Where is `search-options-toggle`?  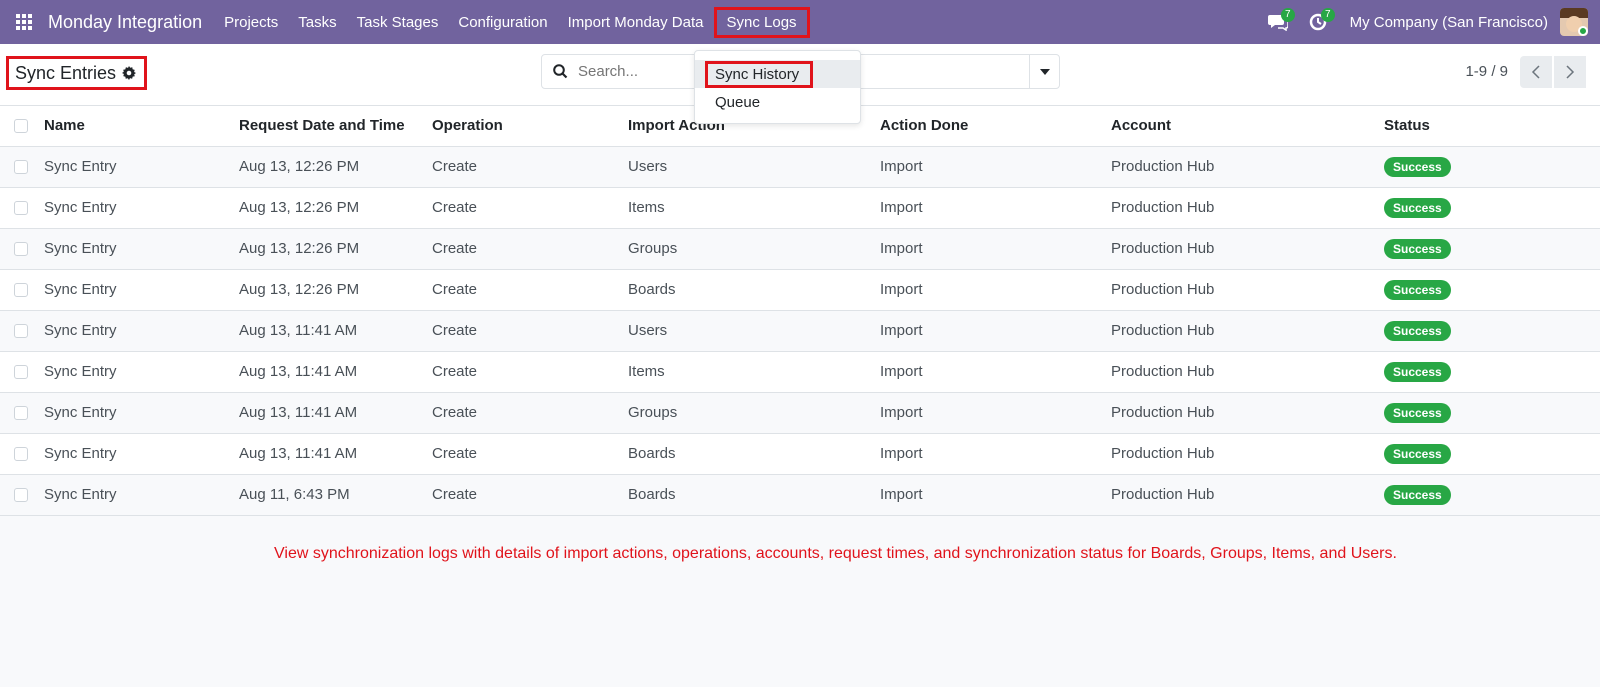
search-options-toggle is located at coordinates (1044, 71).